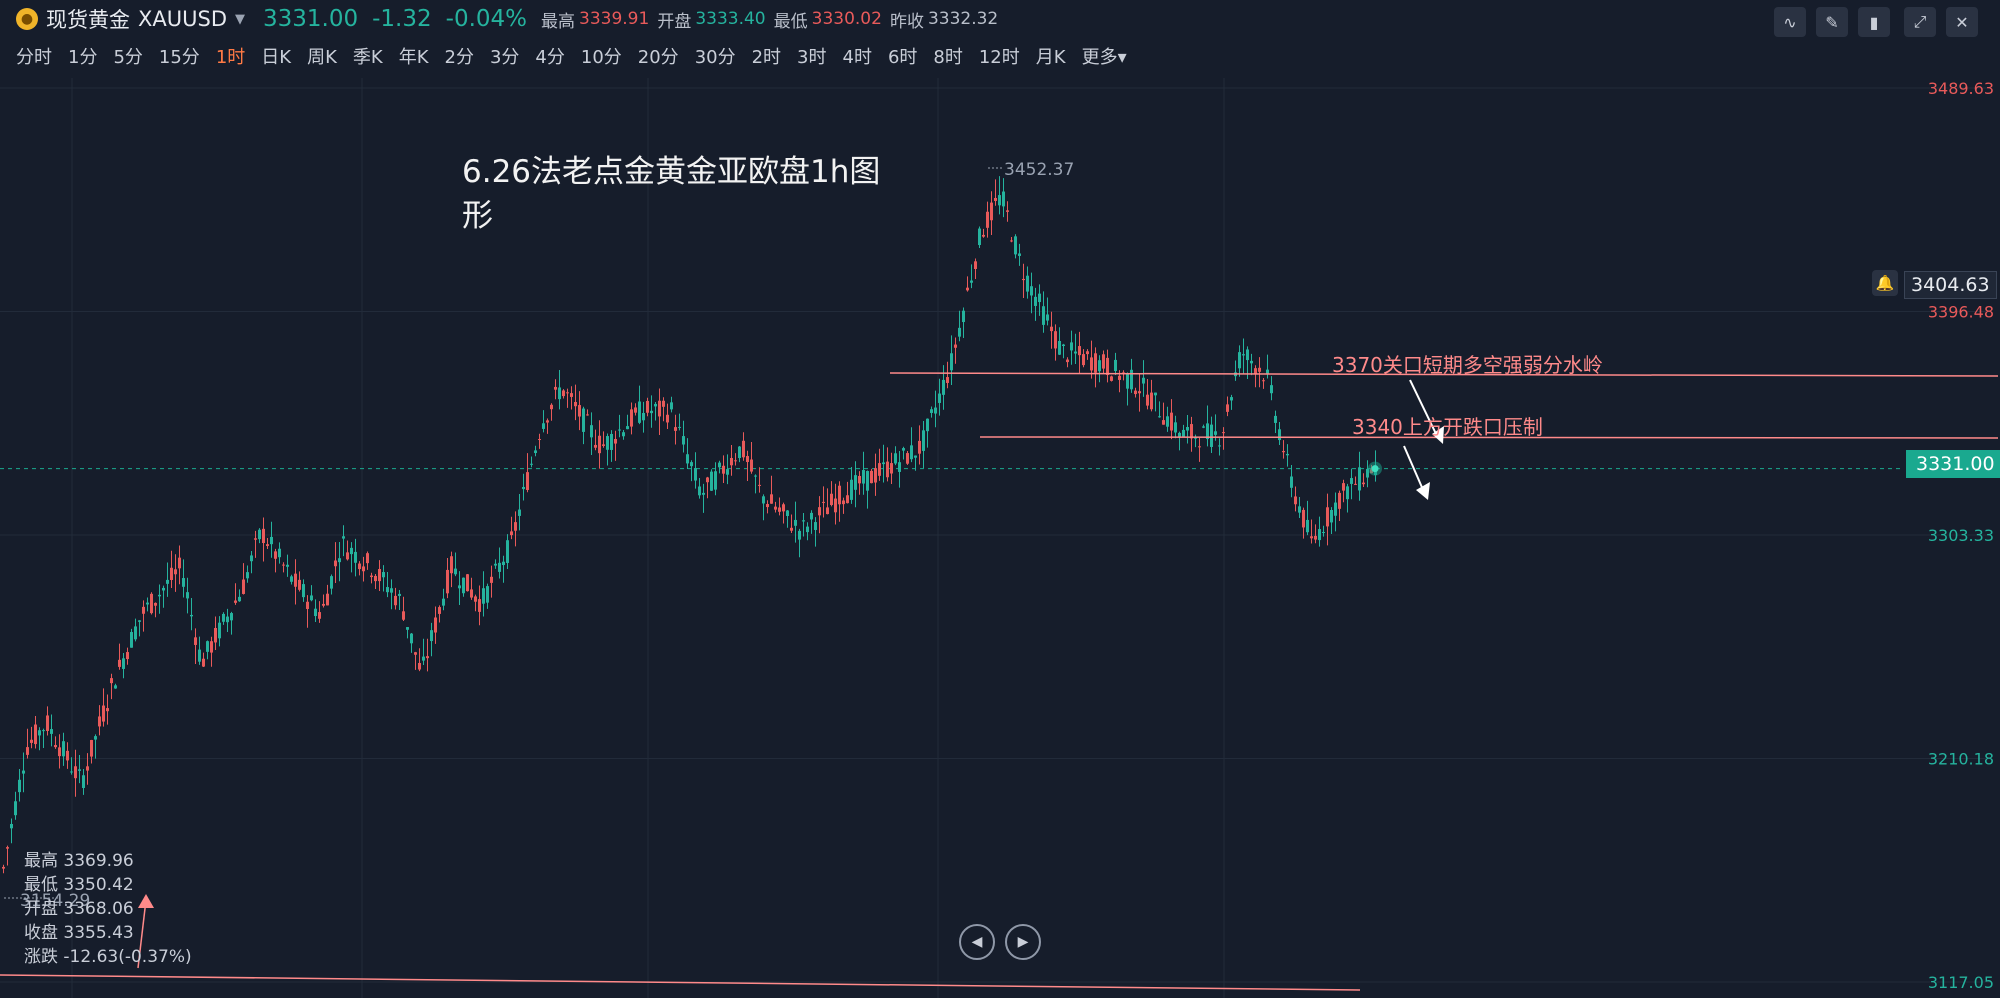 This screenshot has width=2000, height=998. Describe the element at coordinates (1885, 283) in the screenshot. I see `bell-icon: 🔔` at that location.